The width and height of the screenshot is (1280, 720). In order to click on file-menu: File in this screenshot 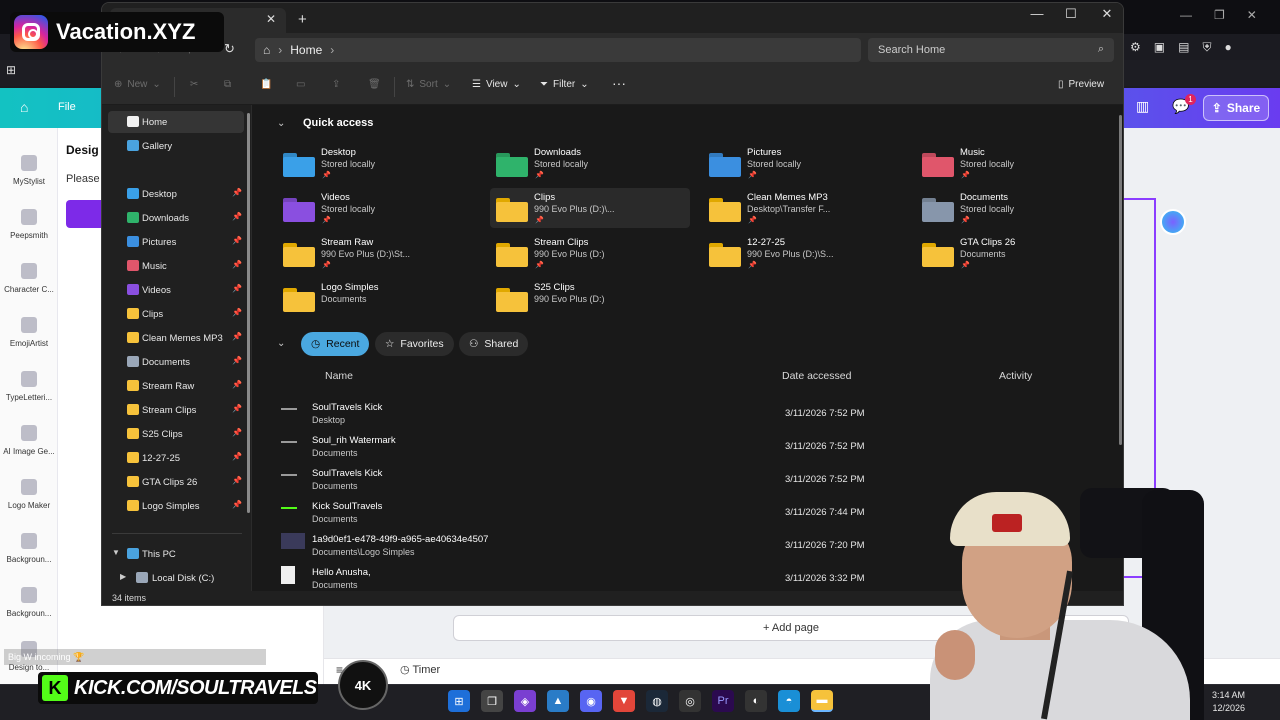, I will do `click(67, 107)`.